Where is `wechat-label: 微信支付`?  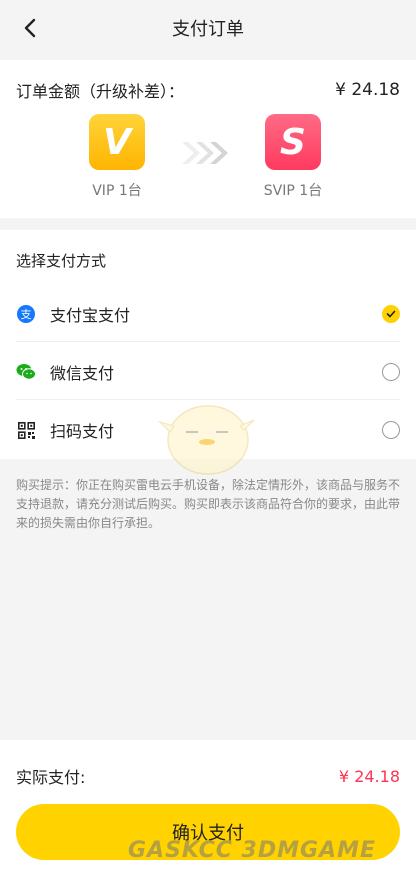 wechat-label: 微信支付 is located at coordinates (82, 373).